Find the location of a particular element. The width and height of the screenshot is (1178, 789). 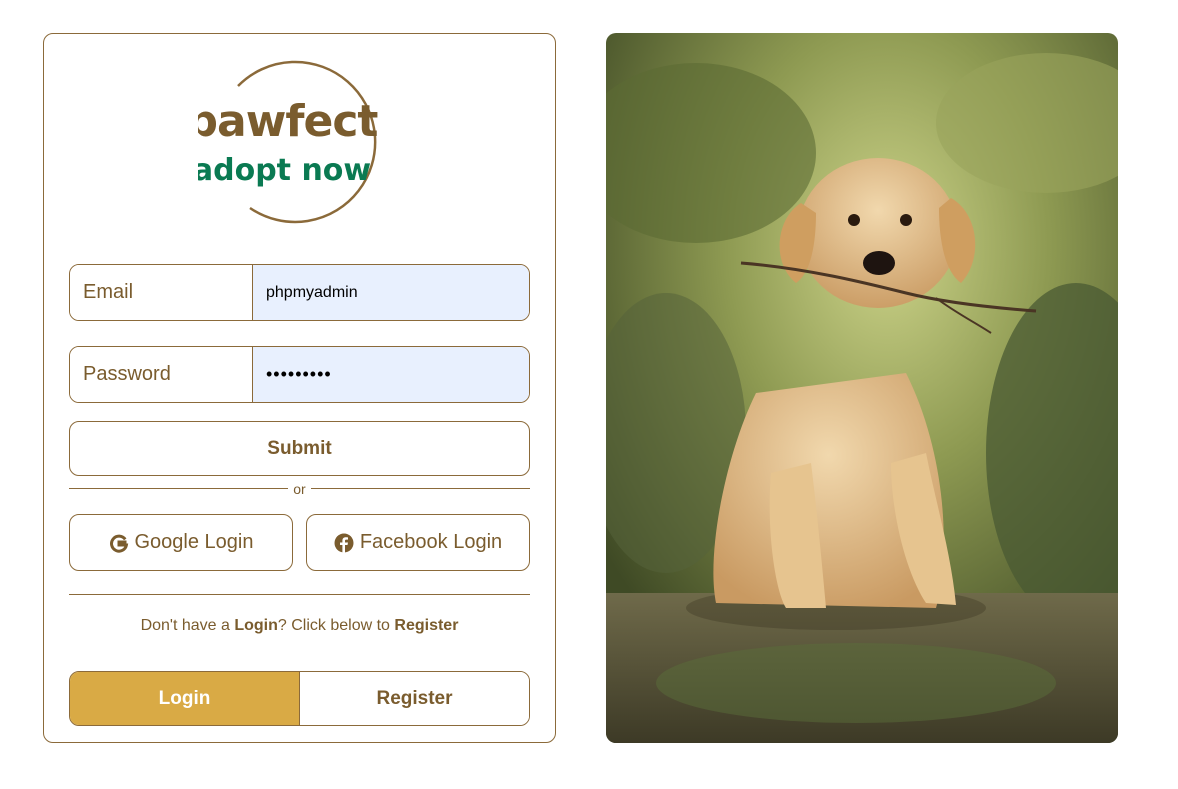

or-text: or is located at coordinates (299, 489).